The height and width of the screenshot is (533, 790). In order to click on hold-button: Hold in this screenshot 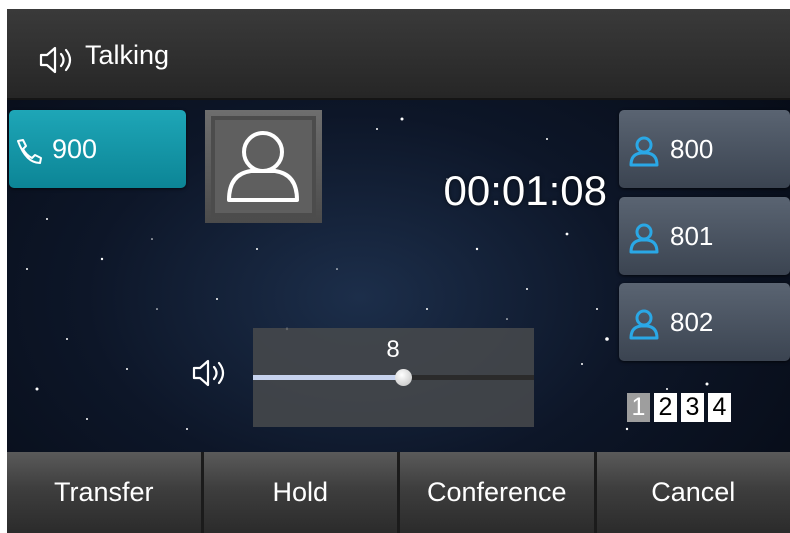, I will do `click(300, 492)`.